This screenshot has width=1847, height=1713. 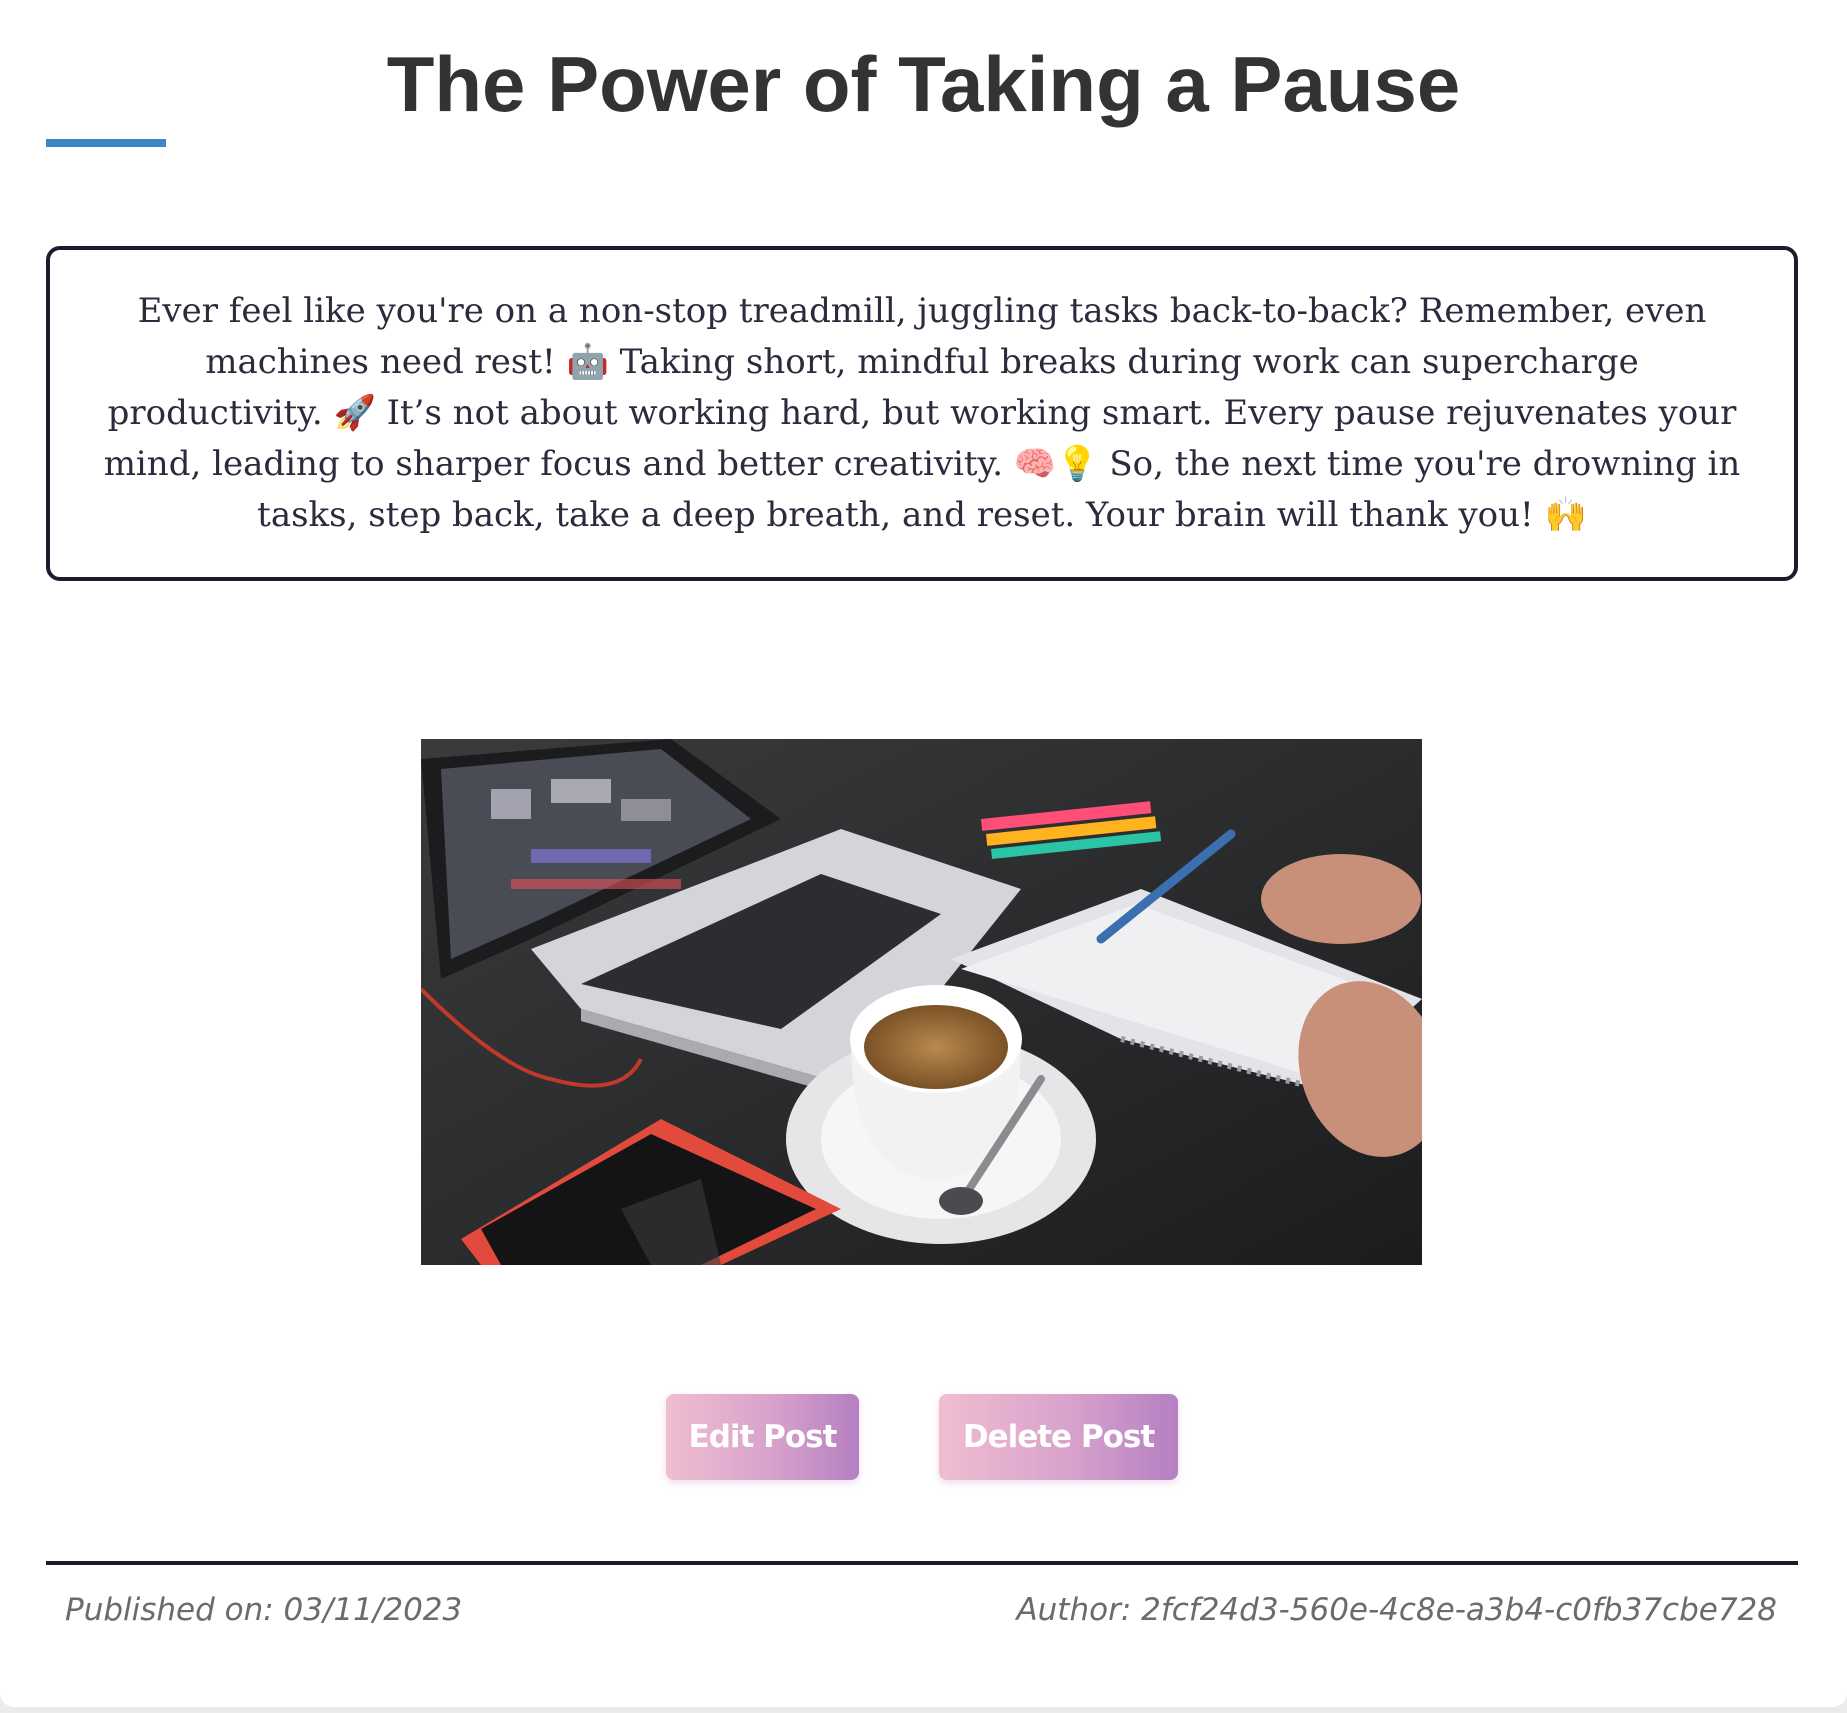 What do you see at coordinates (923, 84) in the screenshot?
I see `post-title: The Power of Taking a Pause` at bounding box center [923, 84].